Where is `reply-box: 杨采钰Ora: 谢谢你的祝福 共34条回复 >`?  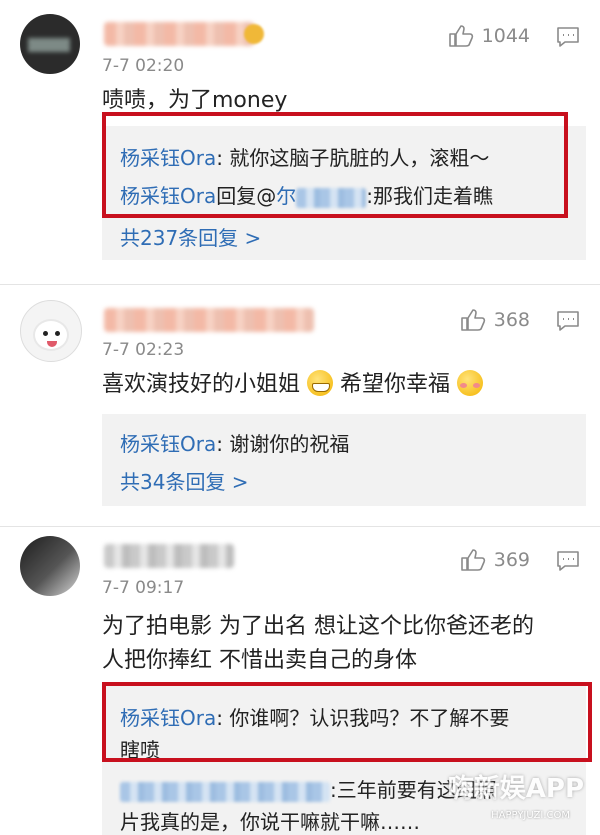
reply-box: 杨采钰Ora: 谢谢你的祝福 共34条回复 > is located at coordinates (344, 460).